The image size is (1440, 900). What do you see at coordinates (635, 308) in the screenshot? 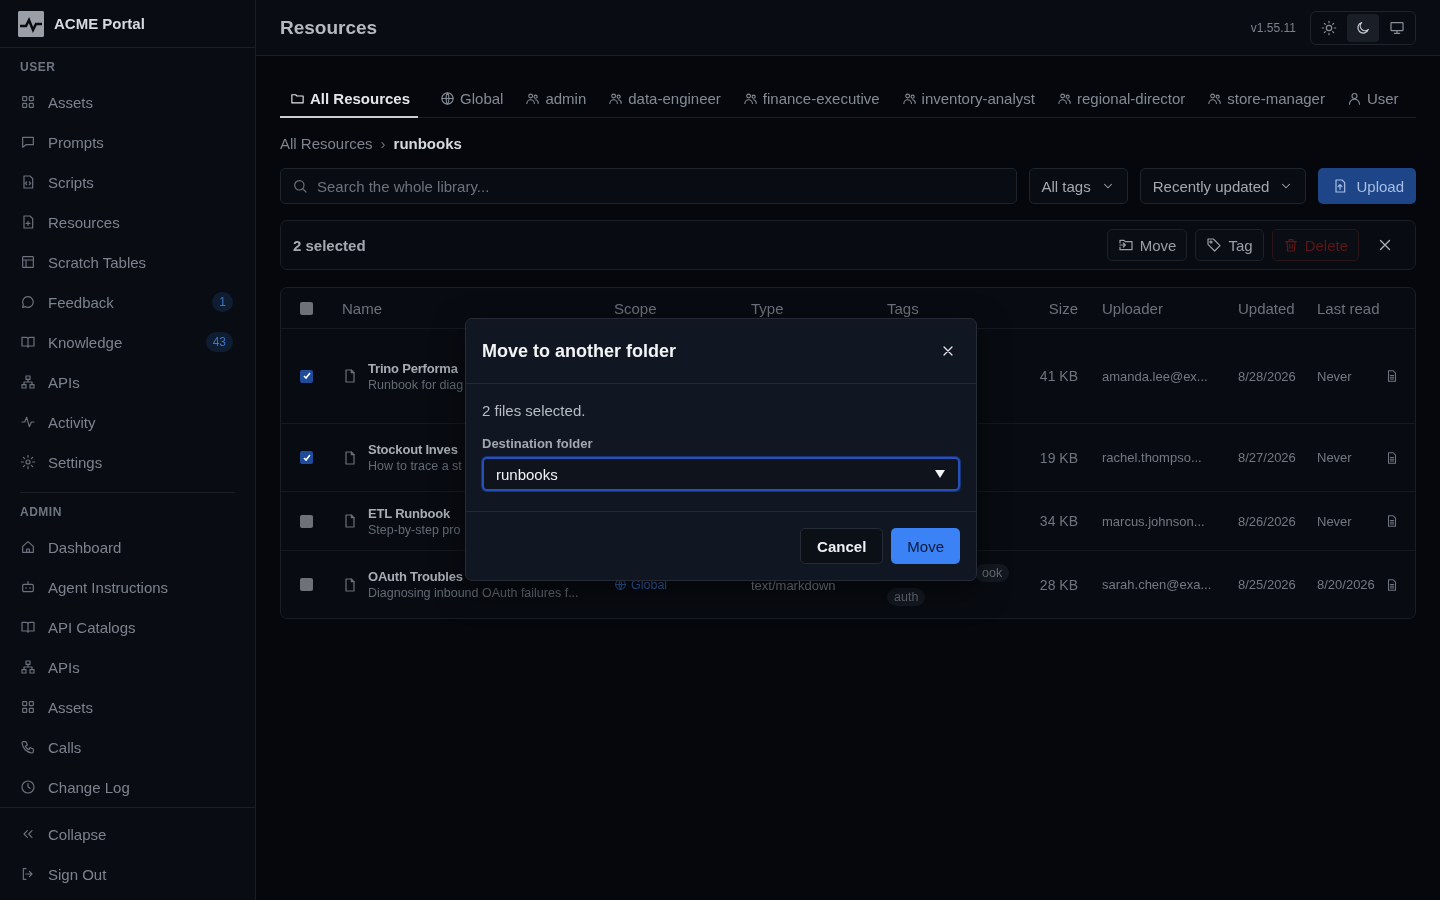
I see `column-header: Scope` at bounding box center [635, 308].